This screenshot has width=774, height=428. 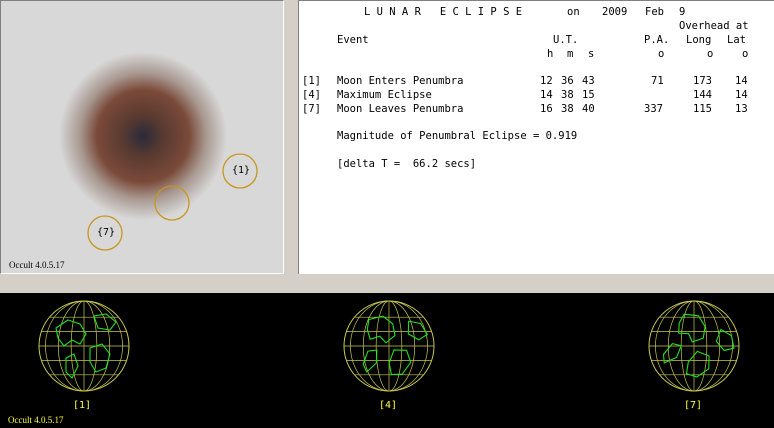 I want to click on event-name: Moon Leaves Penumbra, so click(x=400, y=109).